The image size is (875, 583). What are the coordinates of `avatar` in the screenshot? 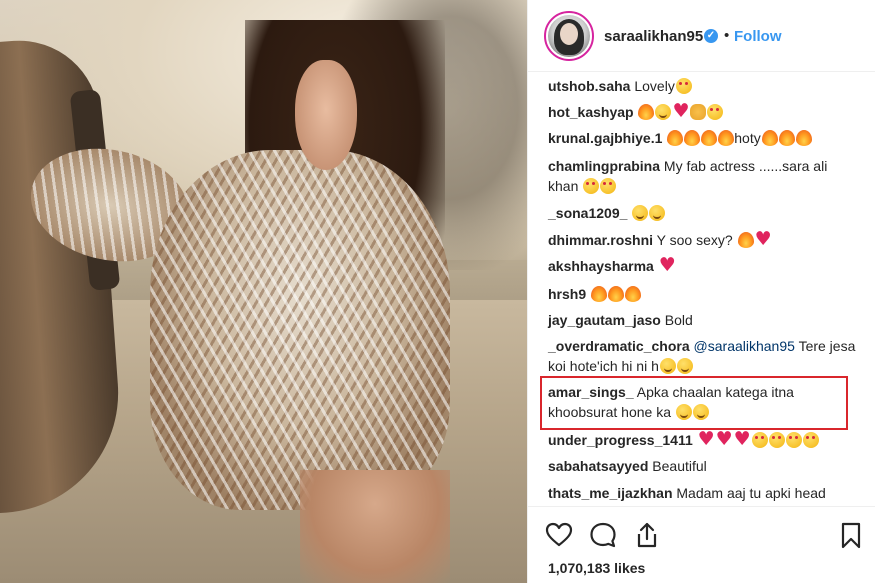 It's located at (569, 36).